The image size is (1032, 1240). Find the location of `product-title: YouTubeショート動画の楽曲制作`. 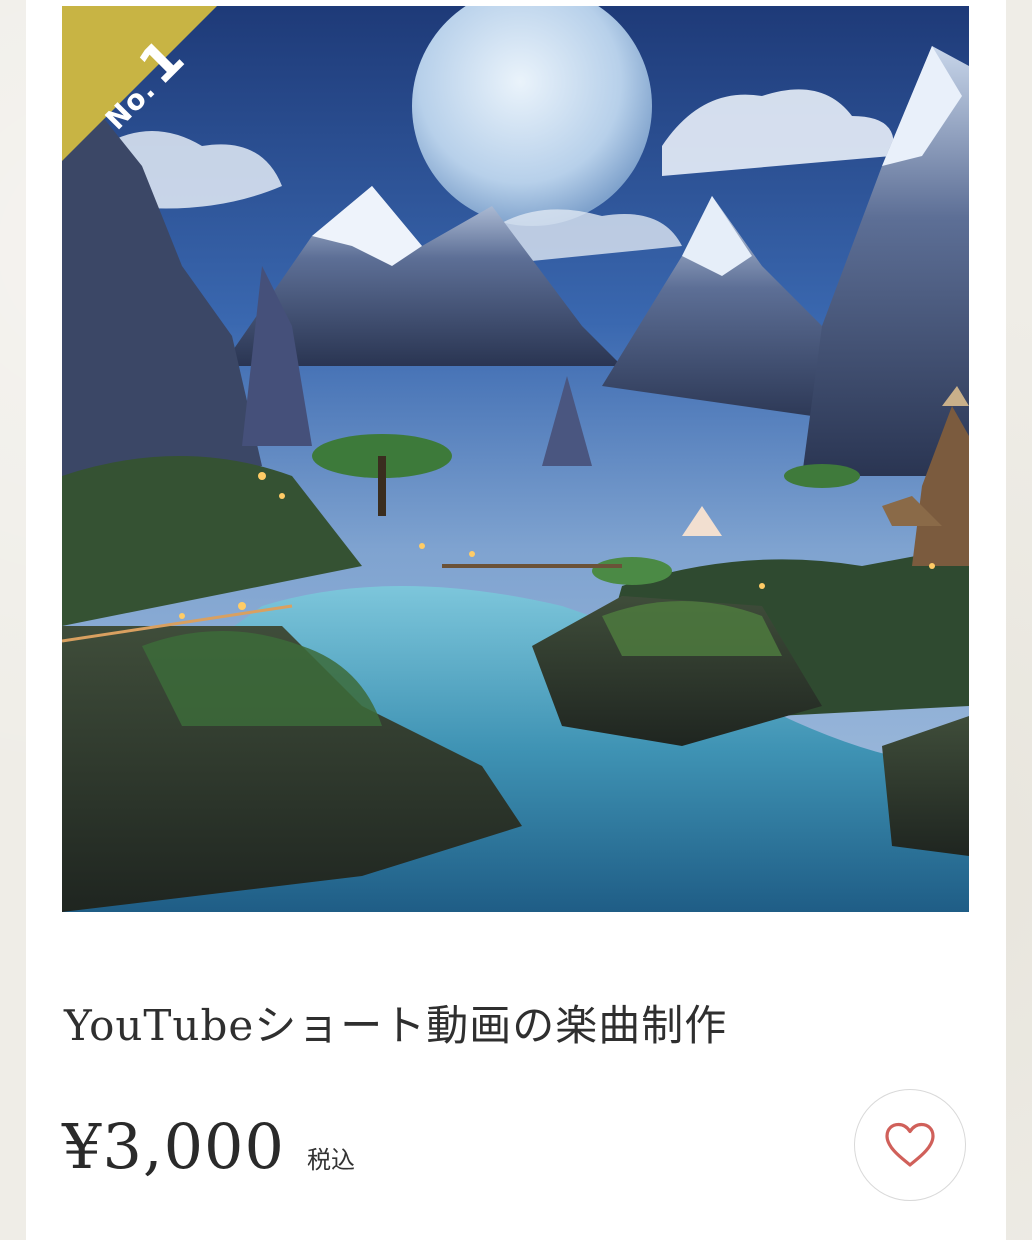

product-title: YouTubeショート動画の楽曲制作 is located at coordinates (395, 1022).